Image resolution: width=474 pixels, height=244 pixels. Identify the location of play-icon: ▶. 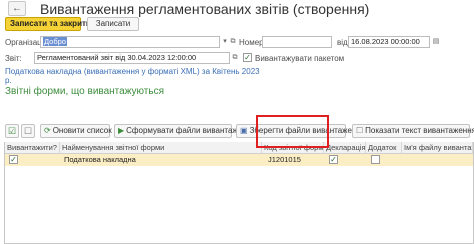
(121, 130).